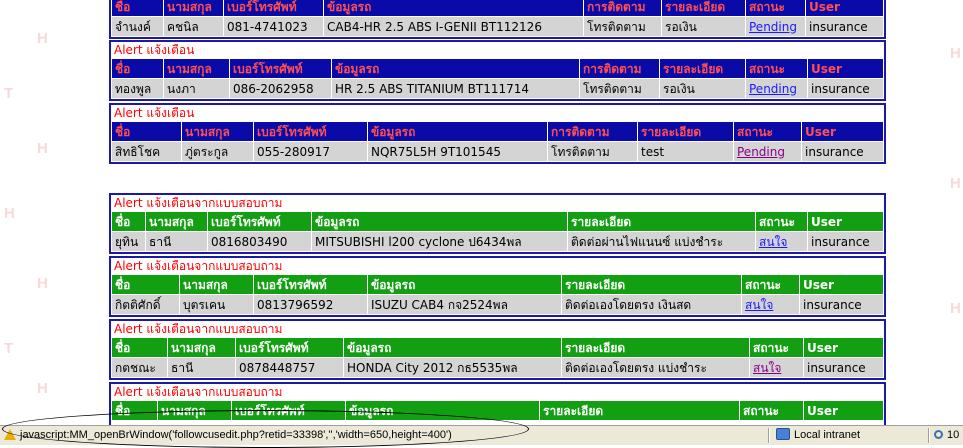 This screenshot has height=448, width=963. What do you see at coordinates (154, 50) in the screenshot?
I see `alert-title: Alert แจ้งเตือน` at bounding box center [154, 50].